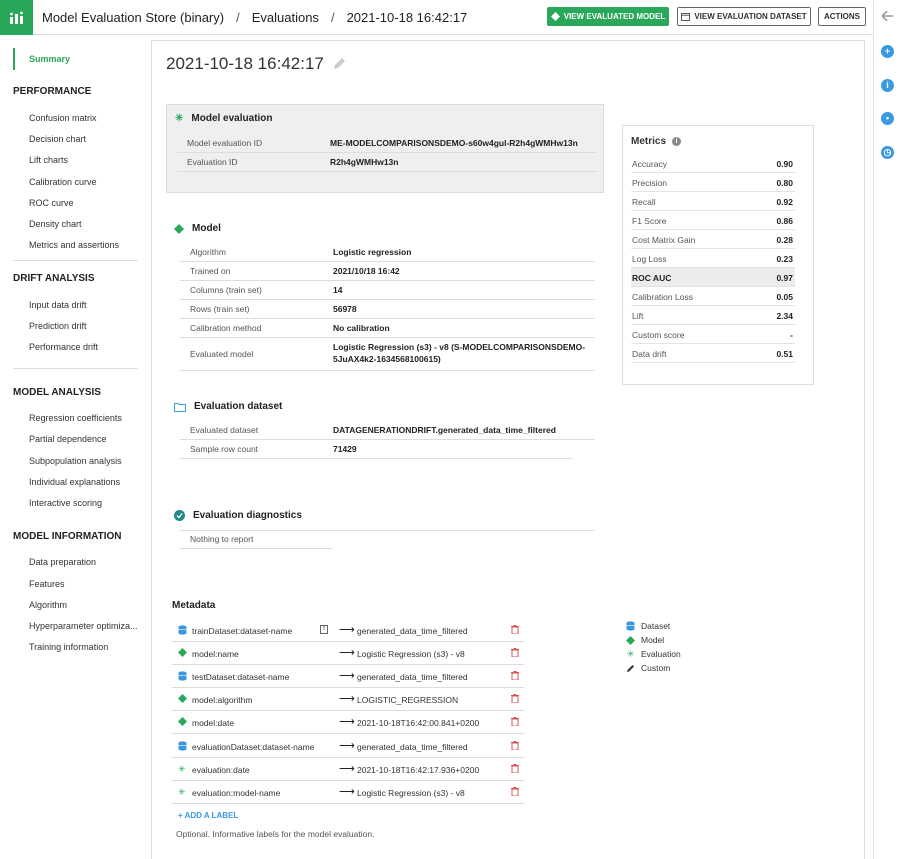  Describe the element at coordinates (16, 17) in the screenshot. I see `model-evaluation-icon` at that location.